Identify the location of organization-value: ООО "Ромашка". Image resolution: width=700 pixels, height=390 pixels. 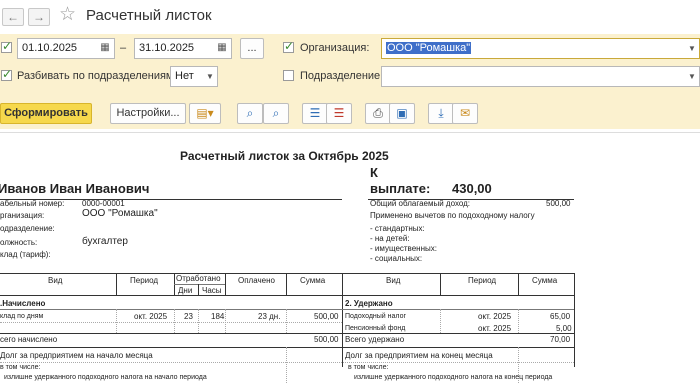
(429, 48).